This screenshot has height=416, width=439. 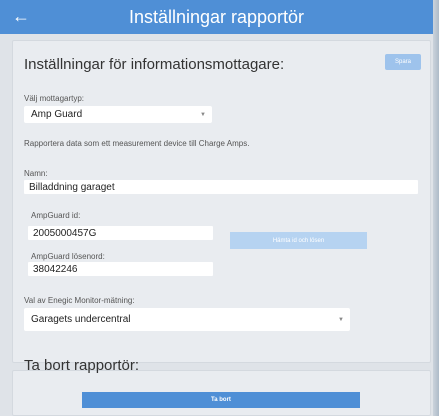 I want to click on ampguard-id-field: 2005000457G, so click(x=120, y=233).